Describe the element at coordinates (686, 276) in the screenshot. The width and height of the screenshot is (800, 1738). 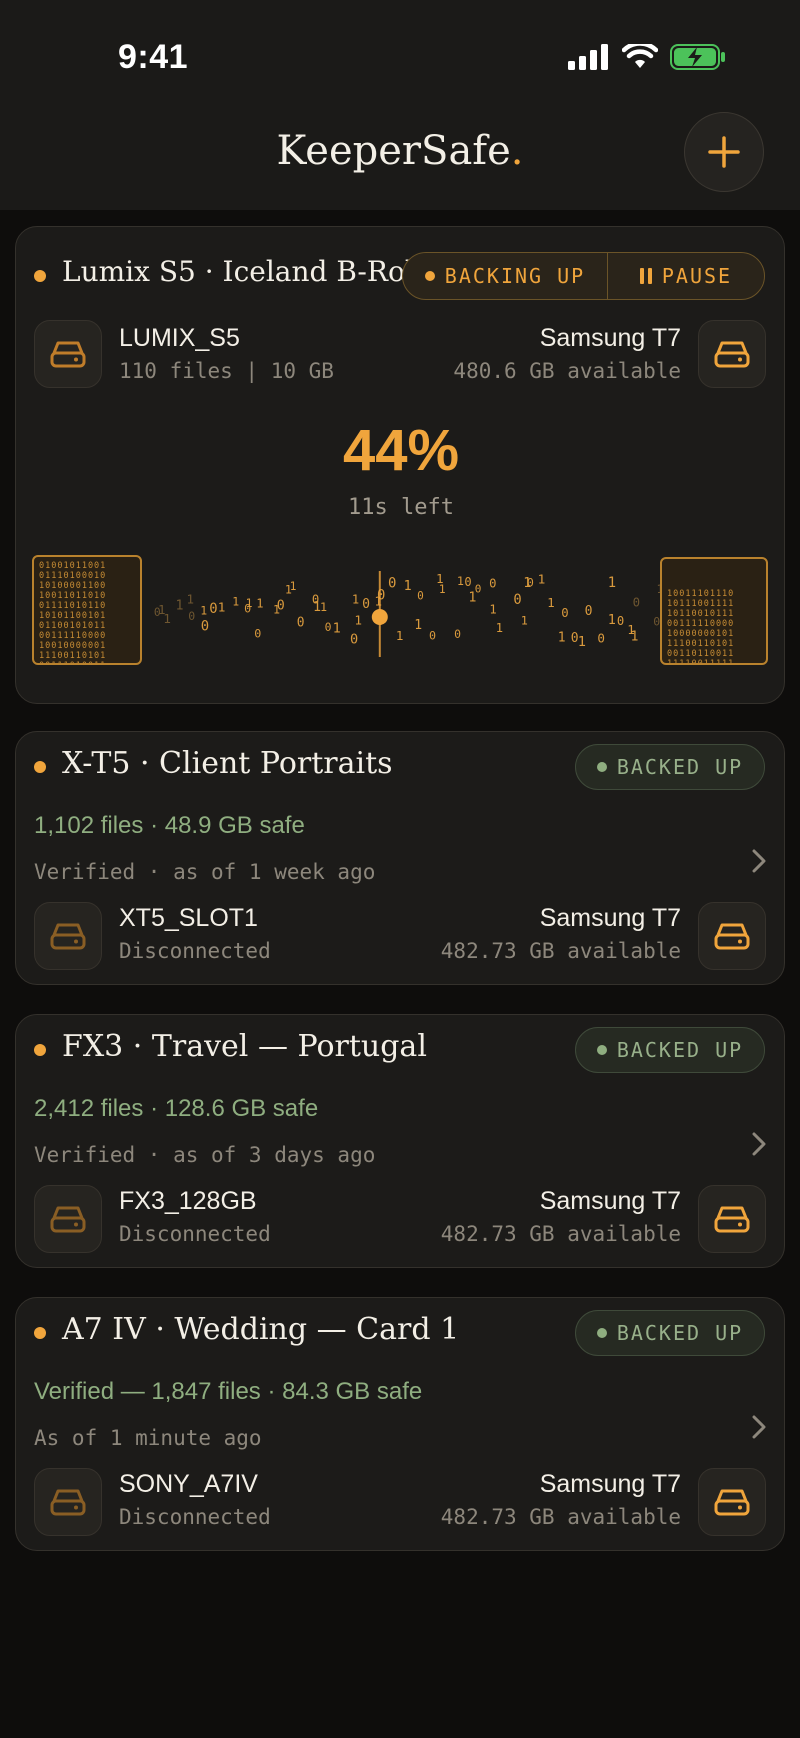
I see `pause-button: PAUSE` at that location.